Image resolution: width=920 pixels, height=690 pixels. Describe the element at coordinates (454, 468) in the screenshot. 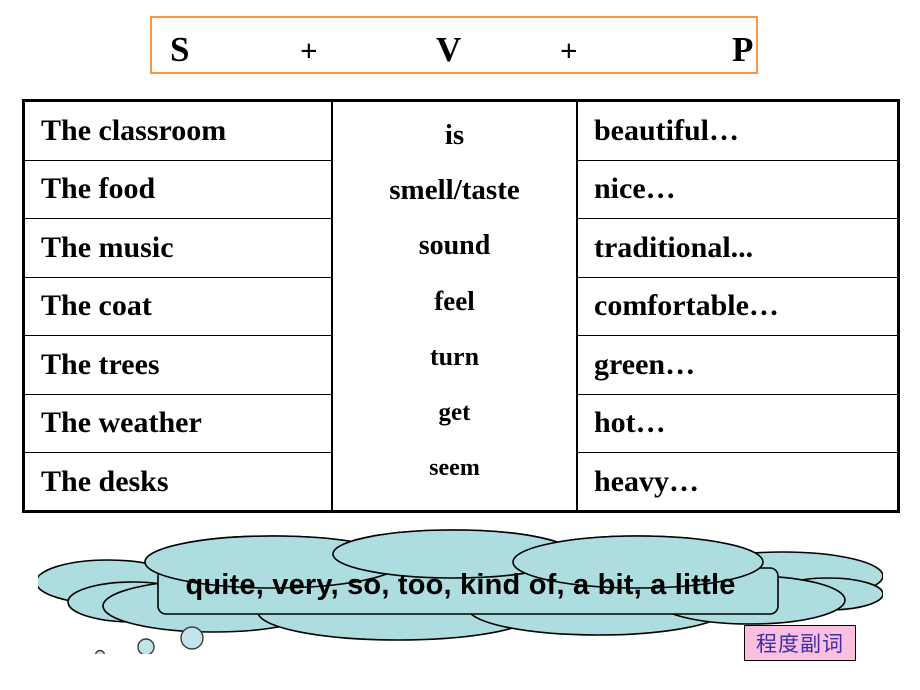

I see `list-item: seem` at that location.